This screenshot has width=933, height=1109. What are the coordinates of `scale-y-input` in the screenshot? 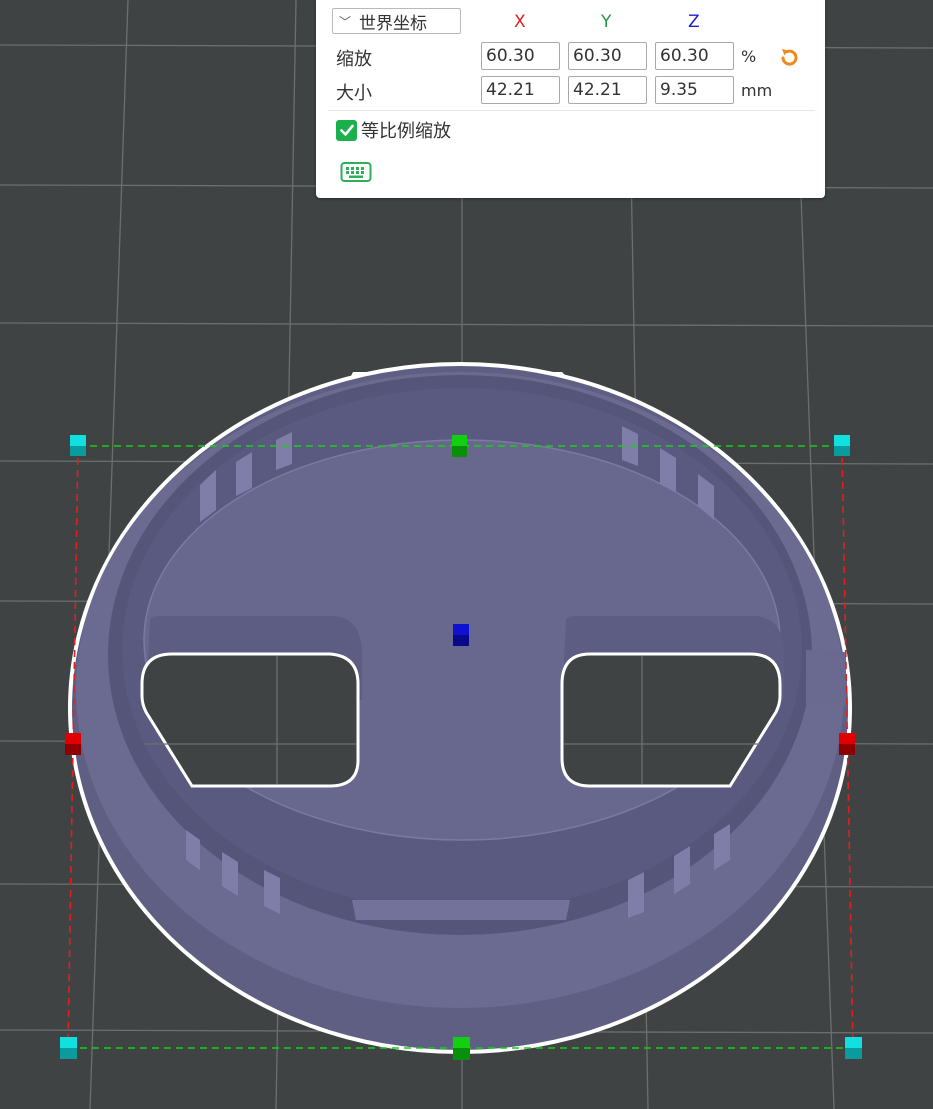 It's located at (607, 56).